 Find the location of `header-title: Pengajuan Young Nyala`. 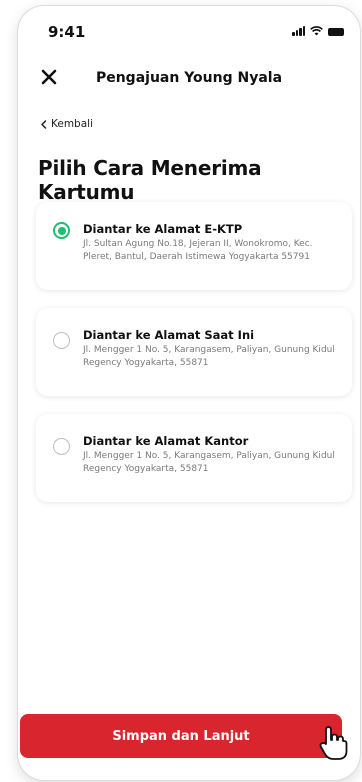

header-title: Pengajuan Young Nyala is located at coordinates (189, 78).